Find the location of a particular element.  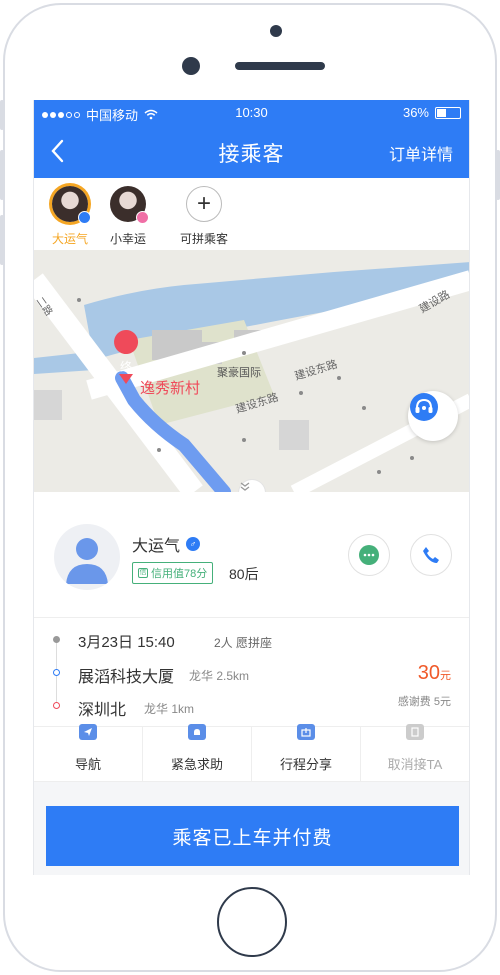

cancel-pickup-button: 取消接TA is located at coordinates (415, 752).